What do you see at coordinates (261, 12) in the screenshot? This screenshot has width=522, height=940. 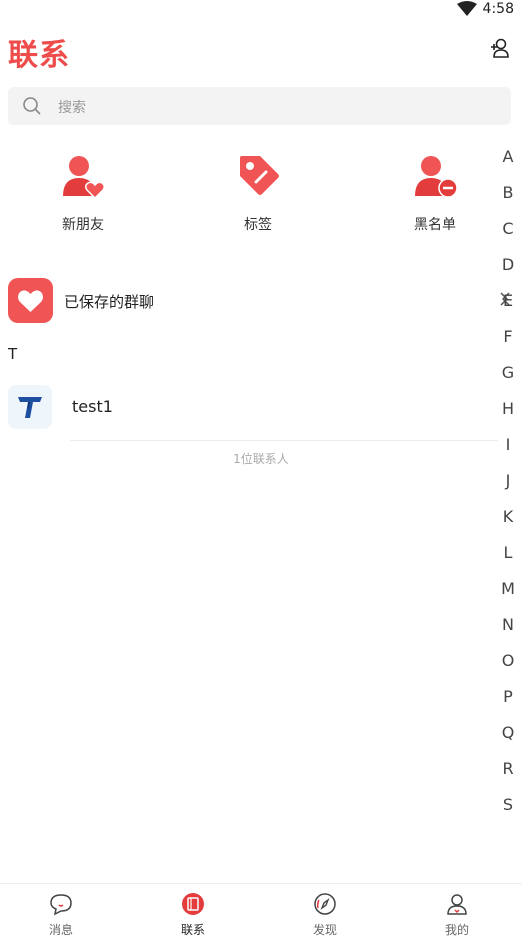 I see `status-bar: 4:58` at bounding box center [261, 12].